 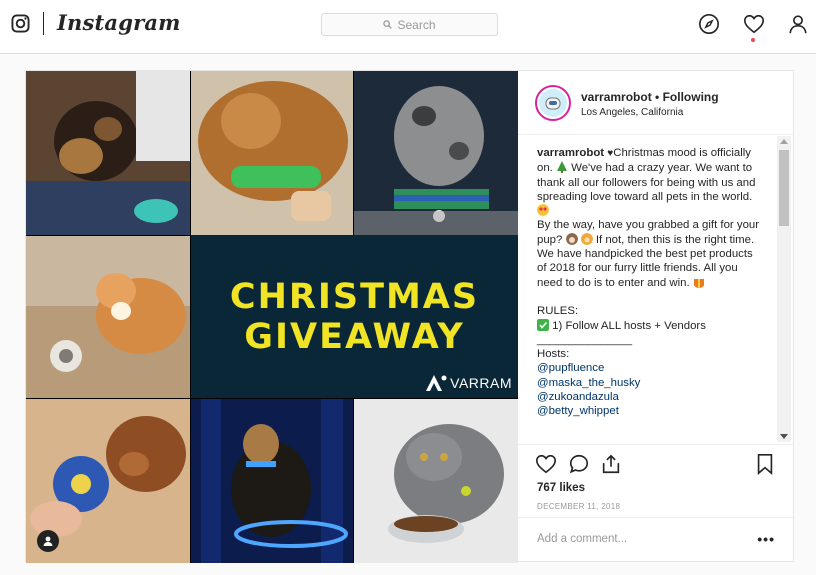 I want to click on post-location: Los Angeles, California, so click(x=632, y=112).